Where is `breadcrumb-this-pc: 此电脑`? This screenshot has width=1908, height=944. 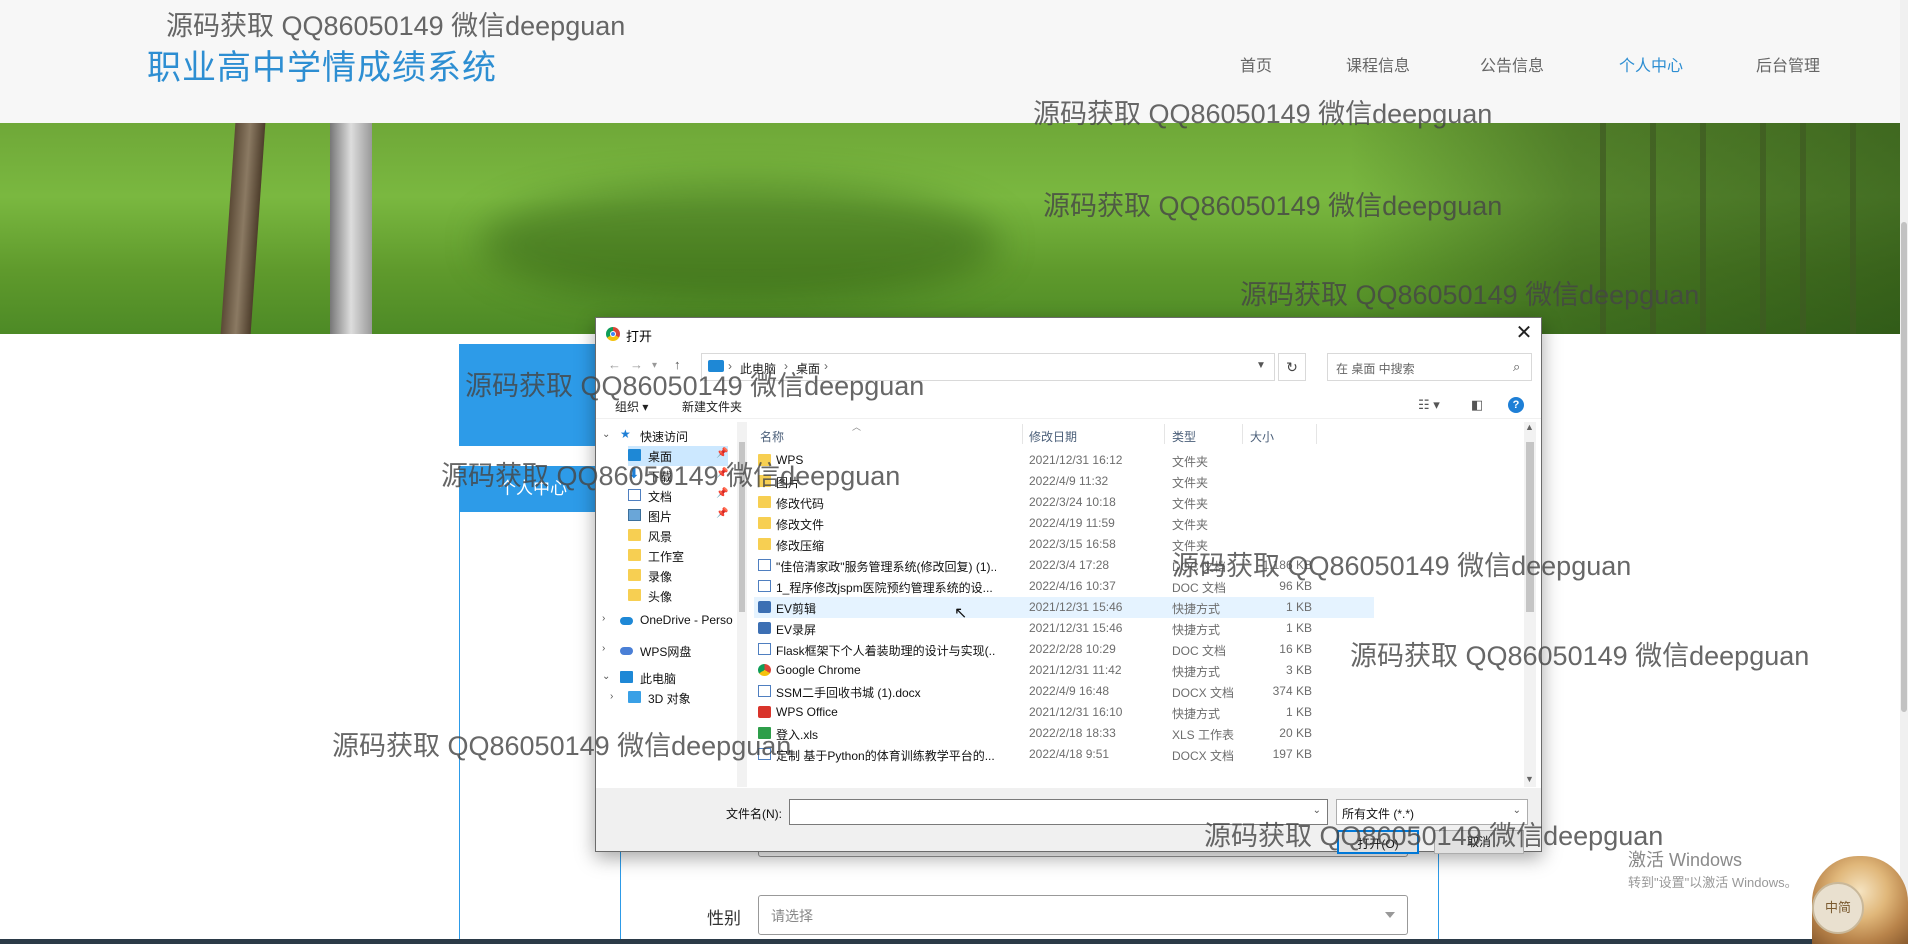 breadcrumb-this-pc: 此电脑 is located at coordinates (758, 368).